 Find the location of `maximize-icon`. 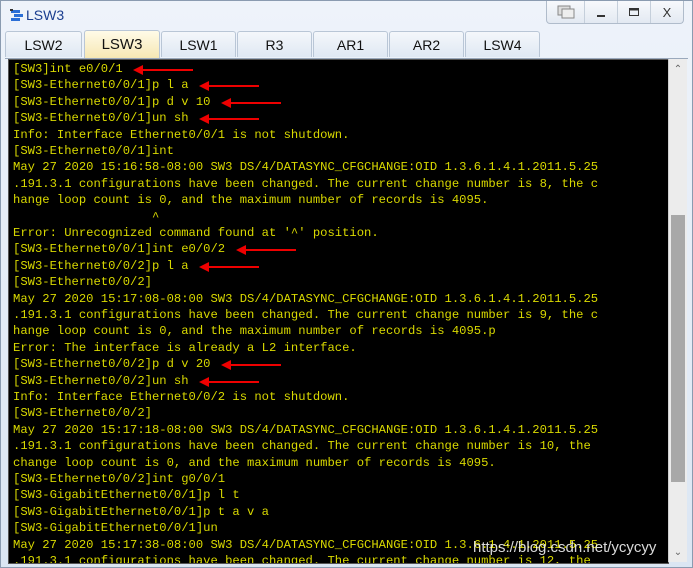

maximize-icon is located at coordinates (634, 12).